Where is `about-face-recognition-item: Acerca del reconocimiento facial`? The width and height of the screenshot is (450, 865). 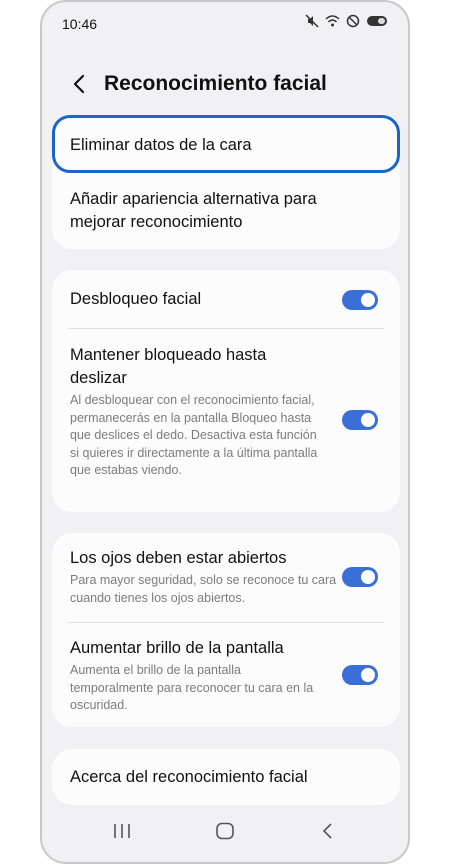 about-face-recognition-item: Acerca del reconocimiento facial is located at coordinates (226, 777).